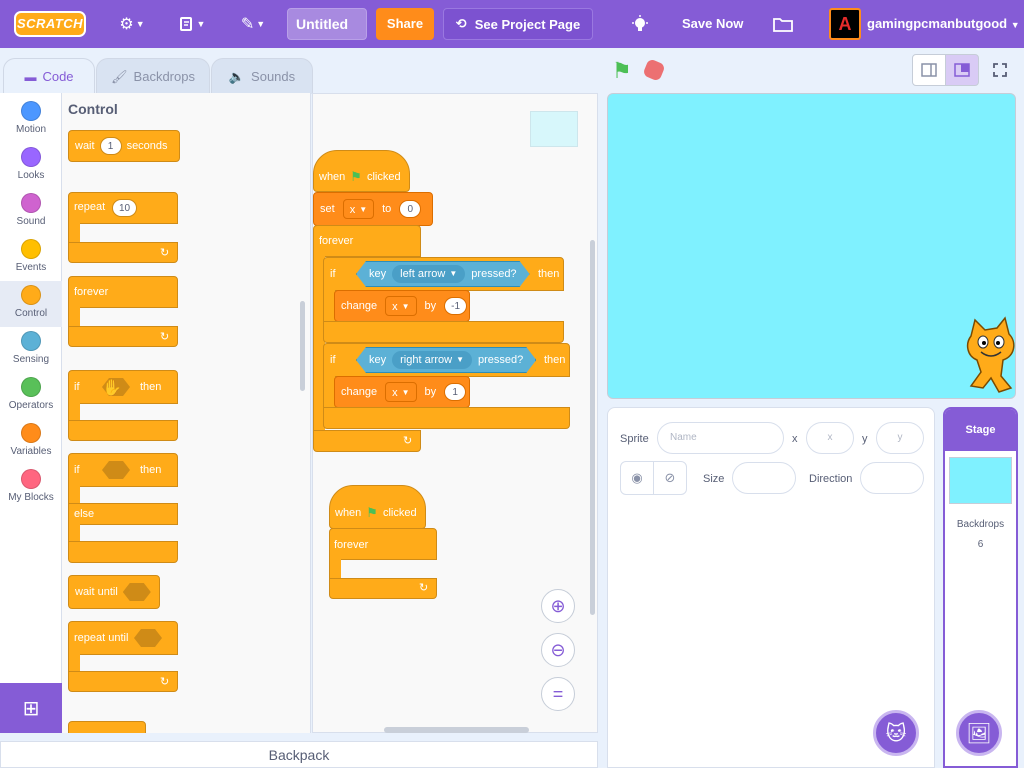 This screenshot has height=768, width=1024. What do you see at coordinates (31, 497) in the screenshot?
I see `category-label: My Blocks` at bounding box center [31, 497].